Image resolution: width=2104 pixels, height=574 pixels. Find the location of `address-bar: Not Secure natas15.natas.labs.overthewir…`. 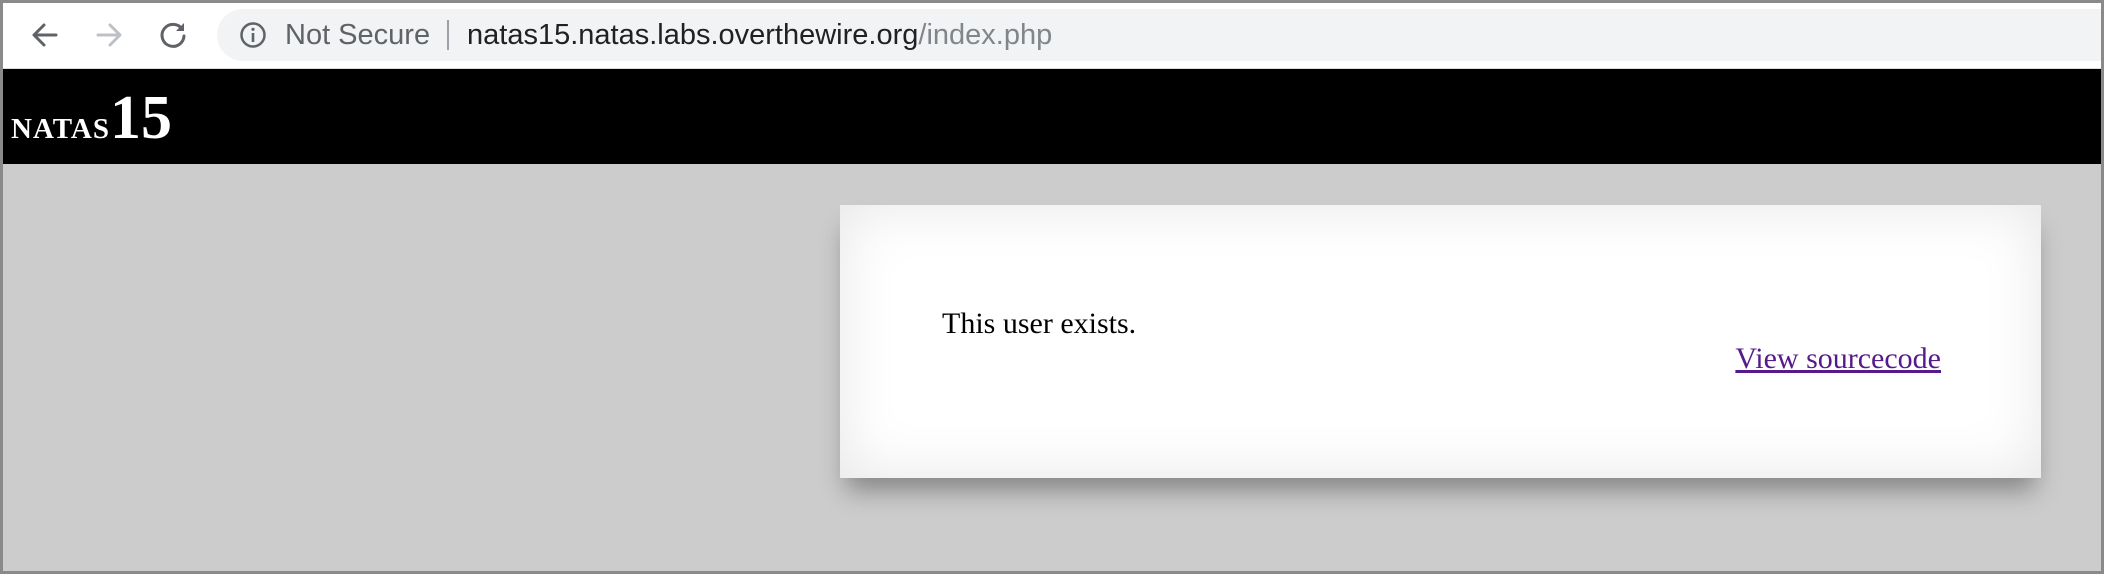

address-bar: Not Secure natas15.natas.labs.overthewir… is located at coordinates (1159, 35).